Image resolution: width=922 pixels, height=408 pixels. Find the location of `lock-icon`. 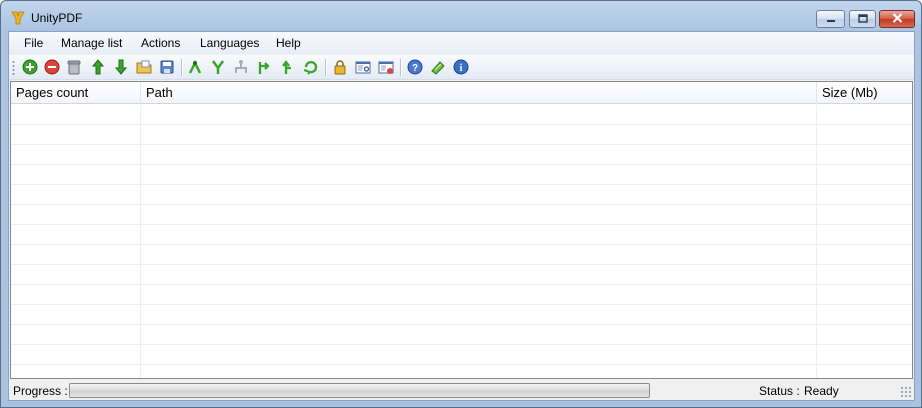

lock-icon is located at coordinates (340, 67).